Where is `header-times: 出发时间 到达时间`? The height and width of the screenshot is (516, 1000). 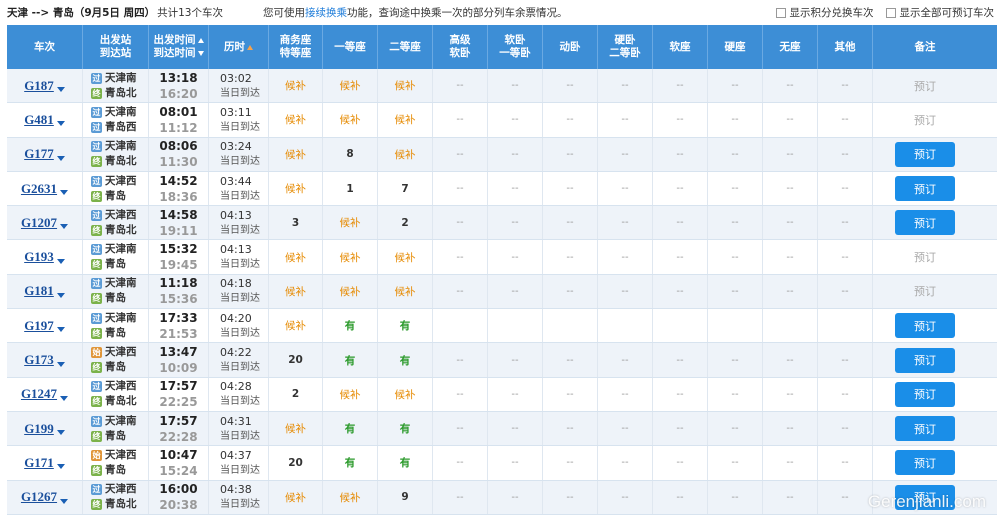
header-times: 出发时间 到达时间 is located at coordinates (179, 47).